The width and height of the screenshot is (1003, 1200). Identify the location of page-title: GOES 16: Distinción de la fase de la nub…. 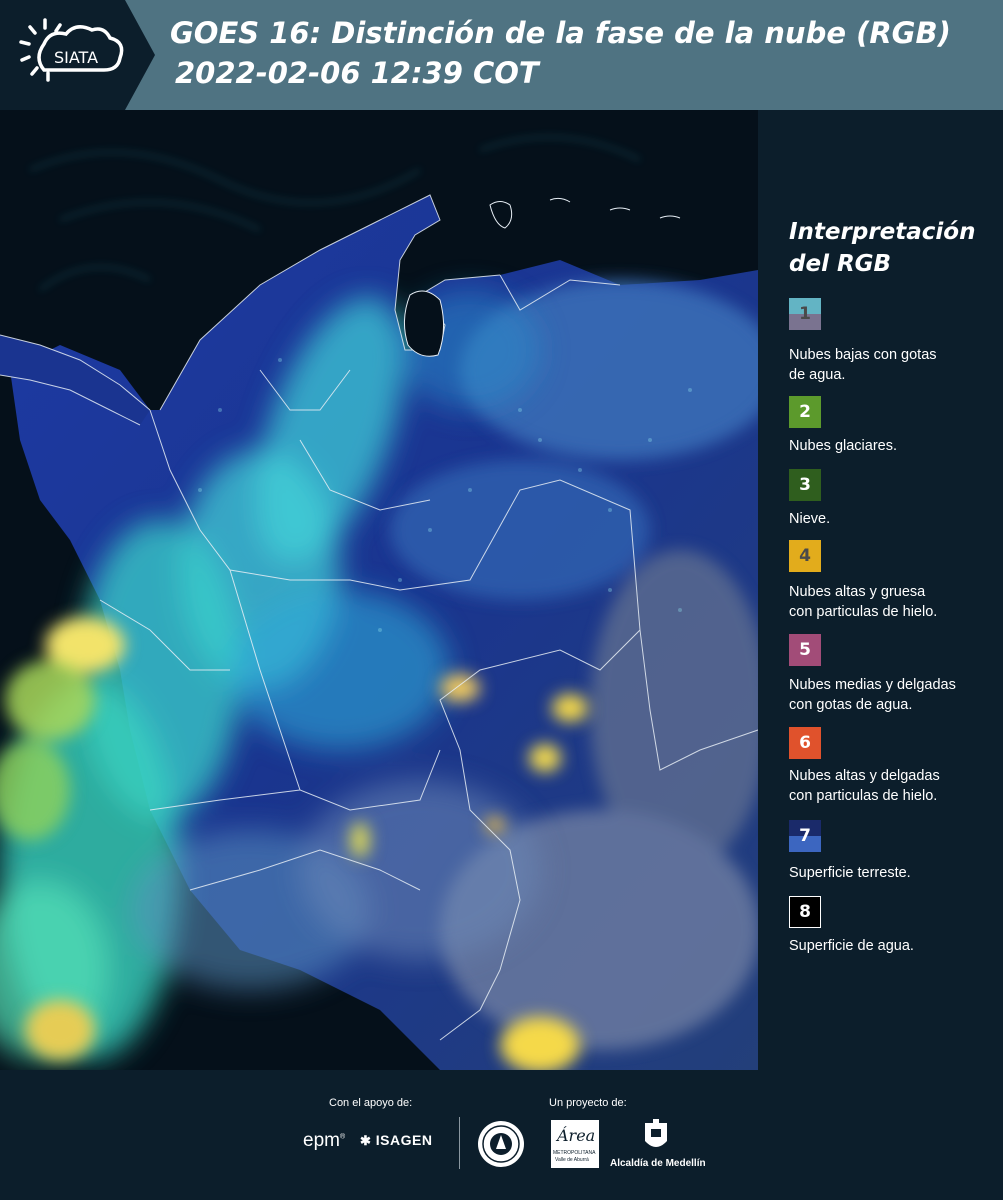
(560, 33).